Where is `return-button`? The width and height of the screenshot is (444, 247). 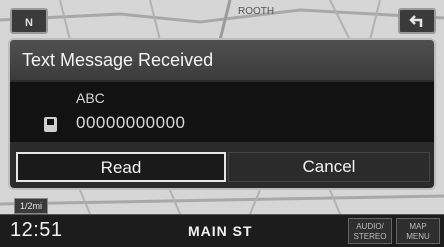
return-button is located at coordinates (417, 21).